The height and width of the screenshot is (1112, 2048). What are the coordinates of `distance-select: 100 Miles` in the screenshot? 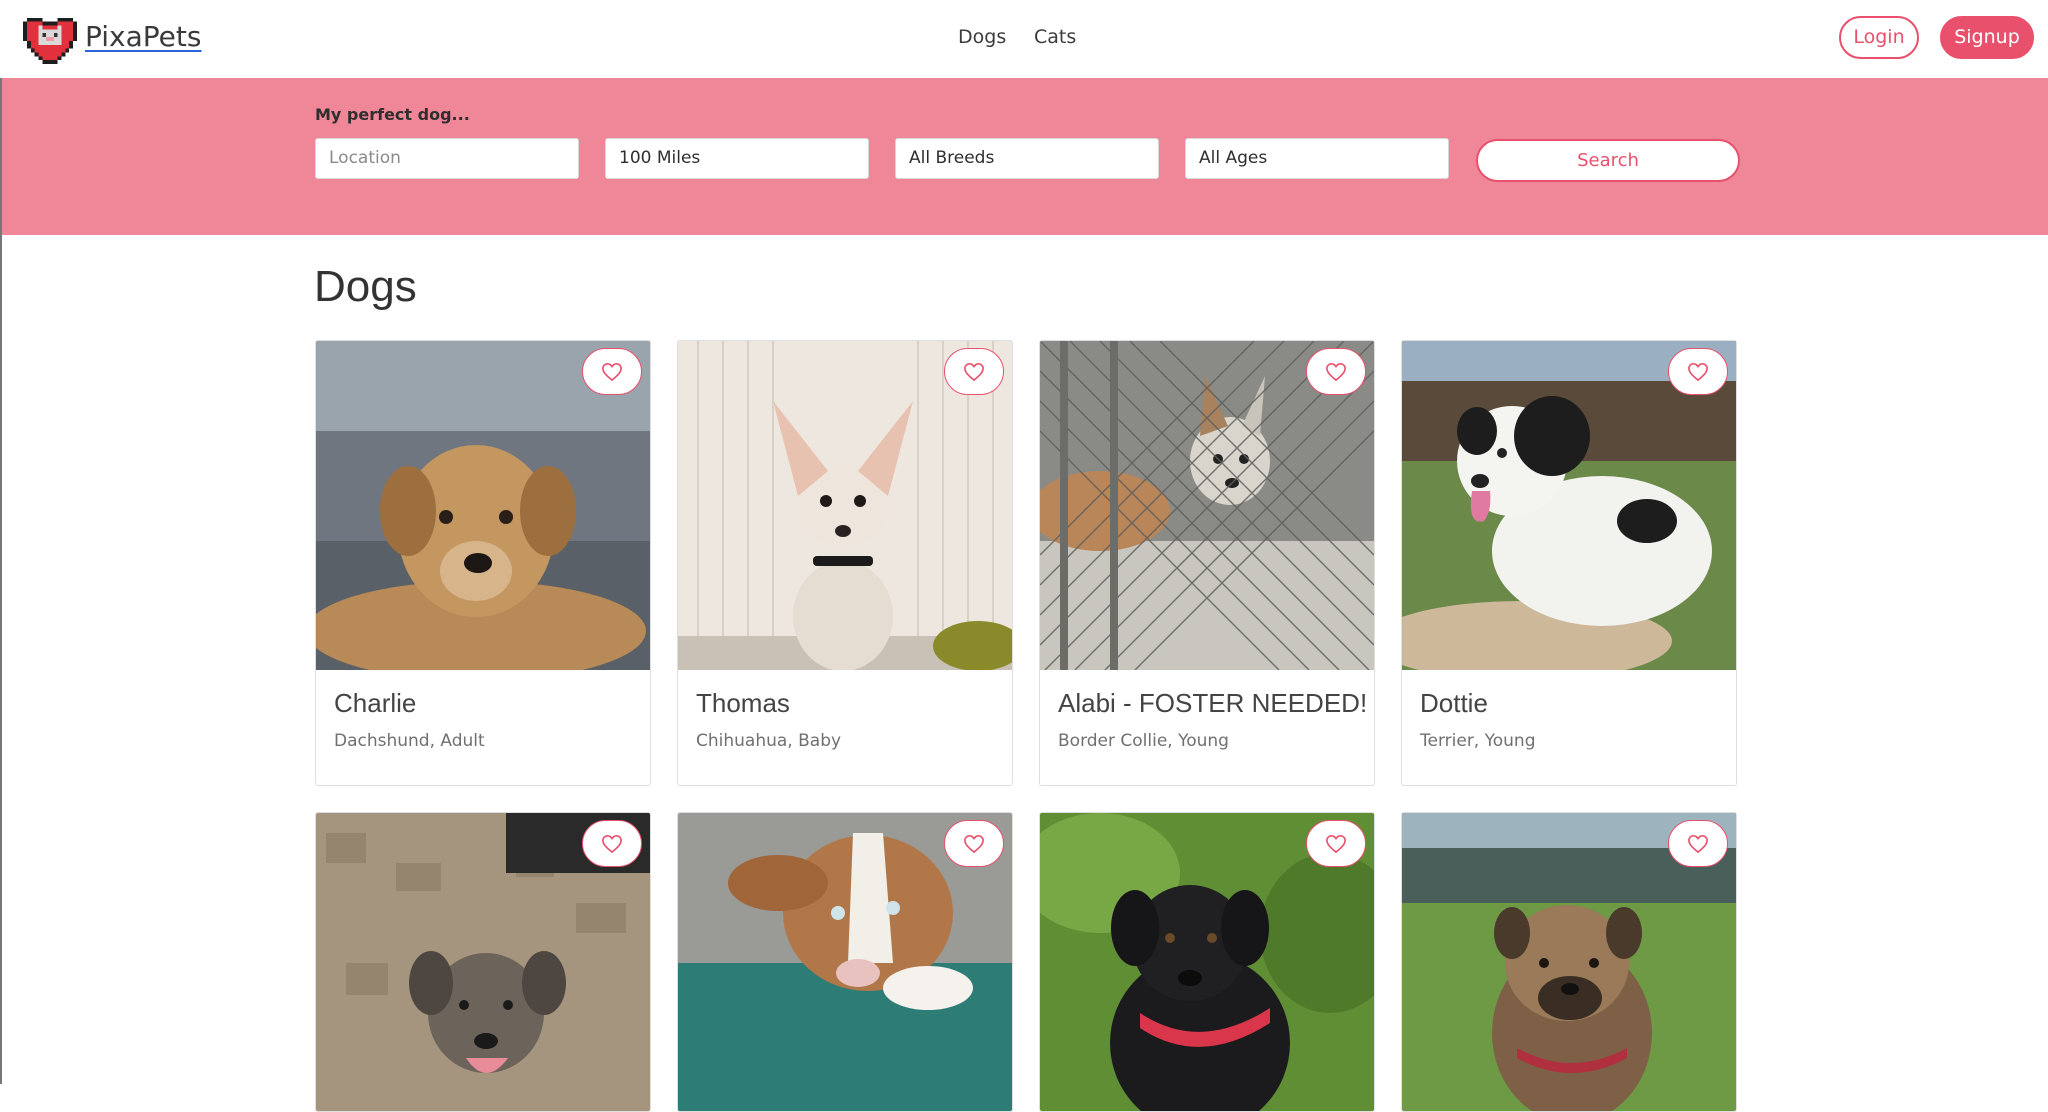 It's located at (737, 158).